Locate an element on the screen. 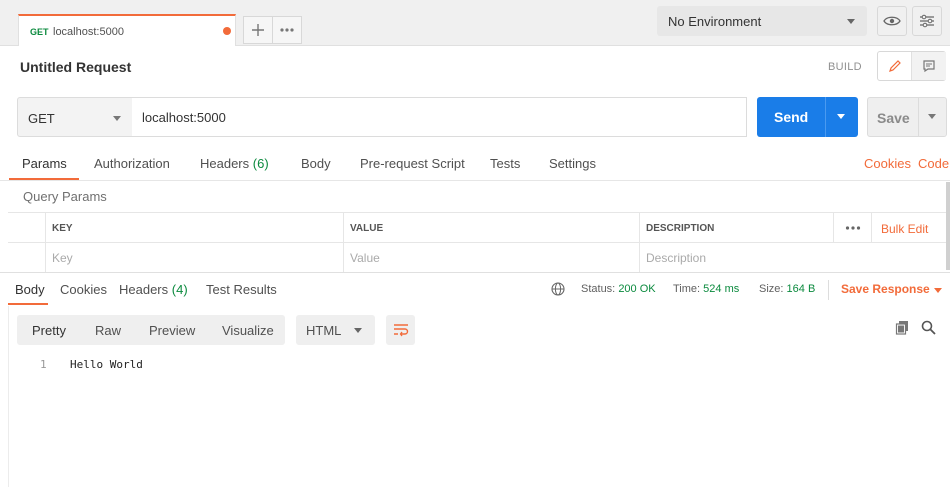 This screenshot has width=950, height=487. tab-settings: Settings is located at coordinates (572, 163).